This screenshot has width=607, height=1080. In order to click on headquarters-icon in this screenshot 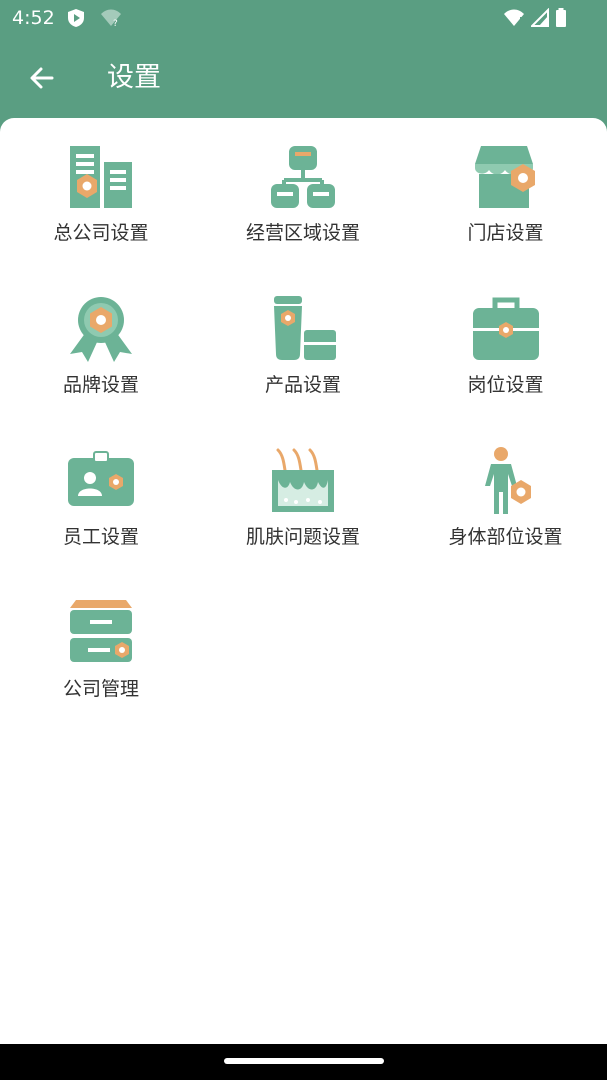, I will do `click(101, 177)`.